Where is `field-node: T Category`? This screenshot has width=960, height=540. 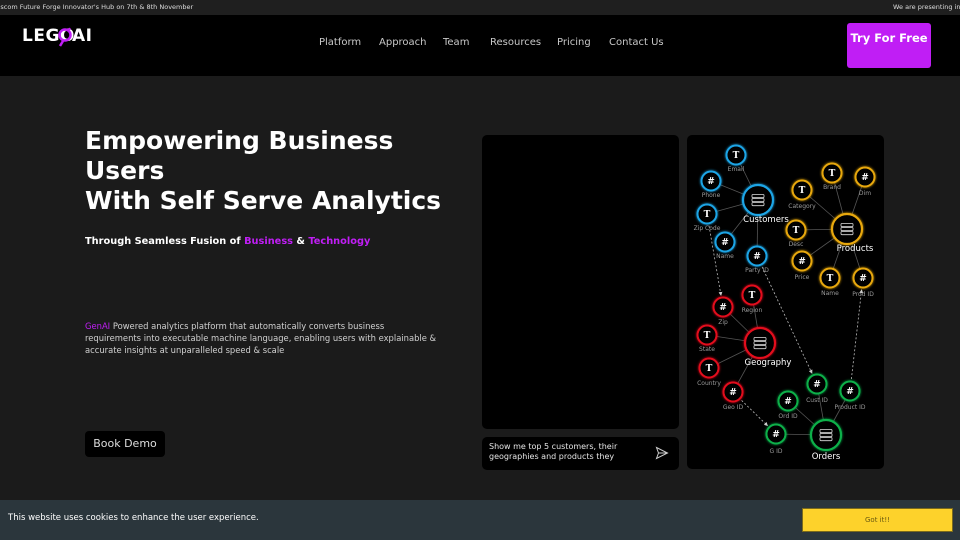
field-node: T Category is located at coordinates (802, 195).